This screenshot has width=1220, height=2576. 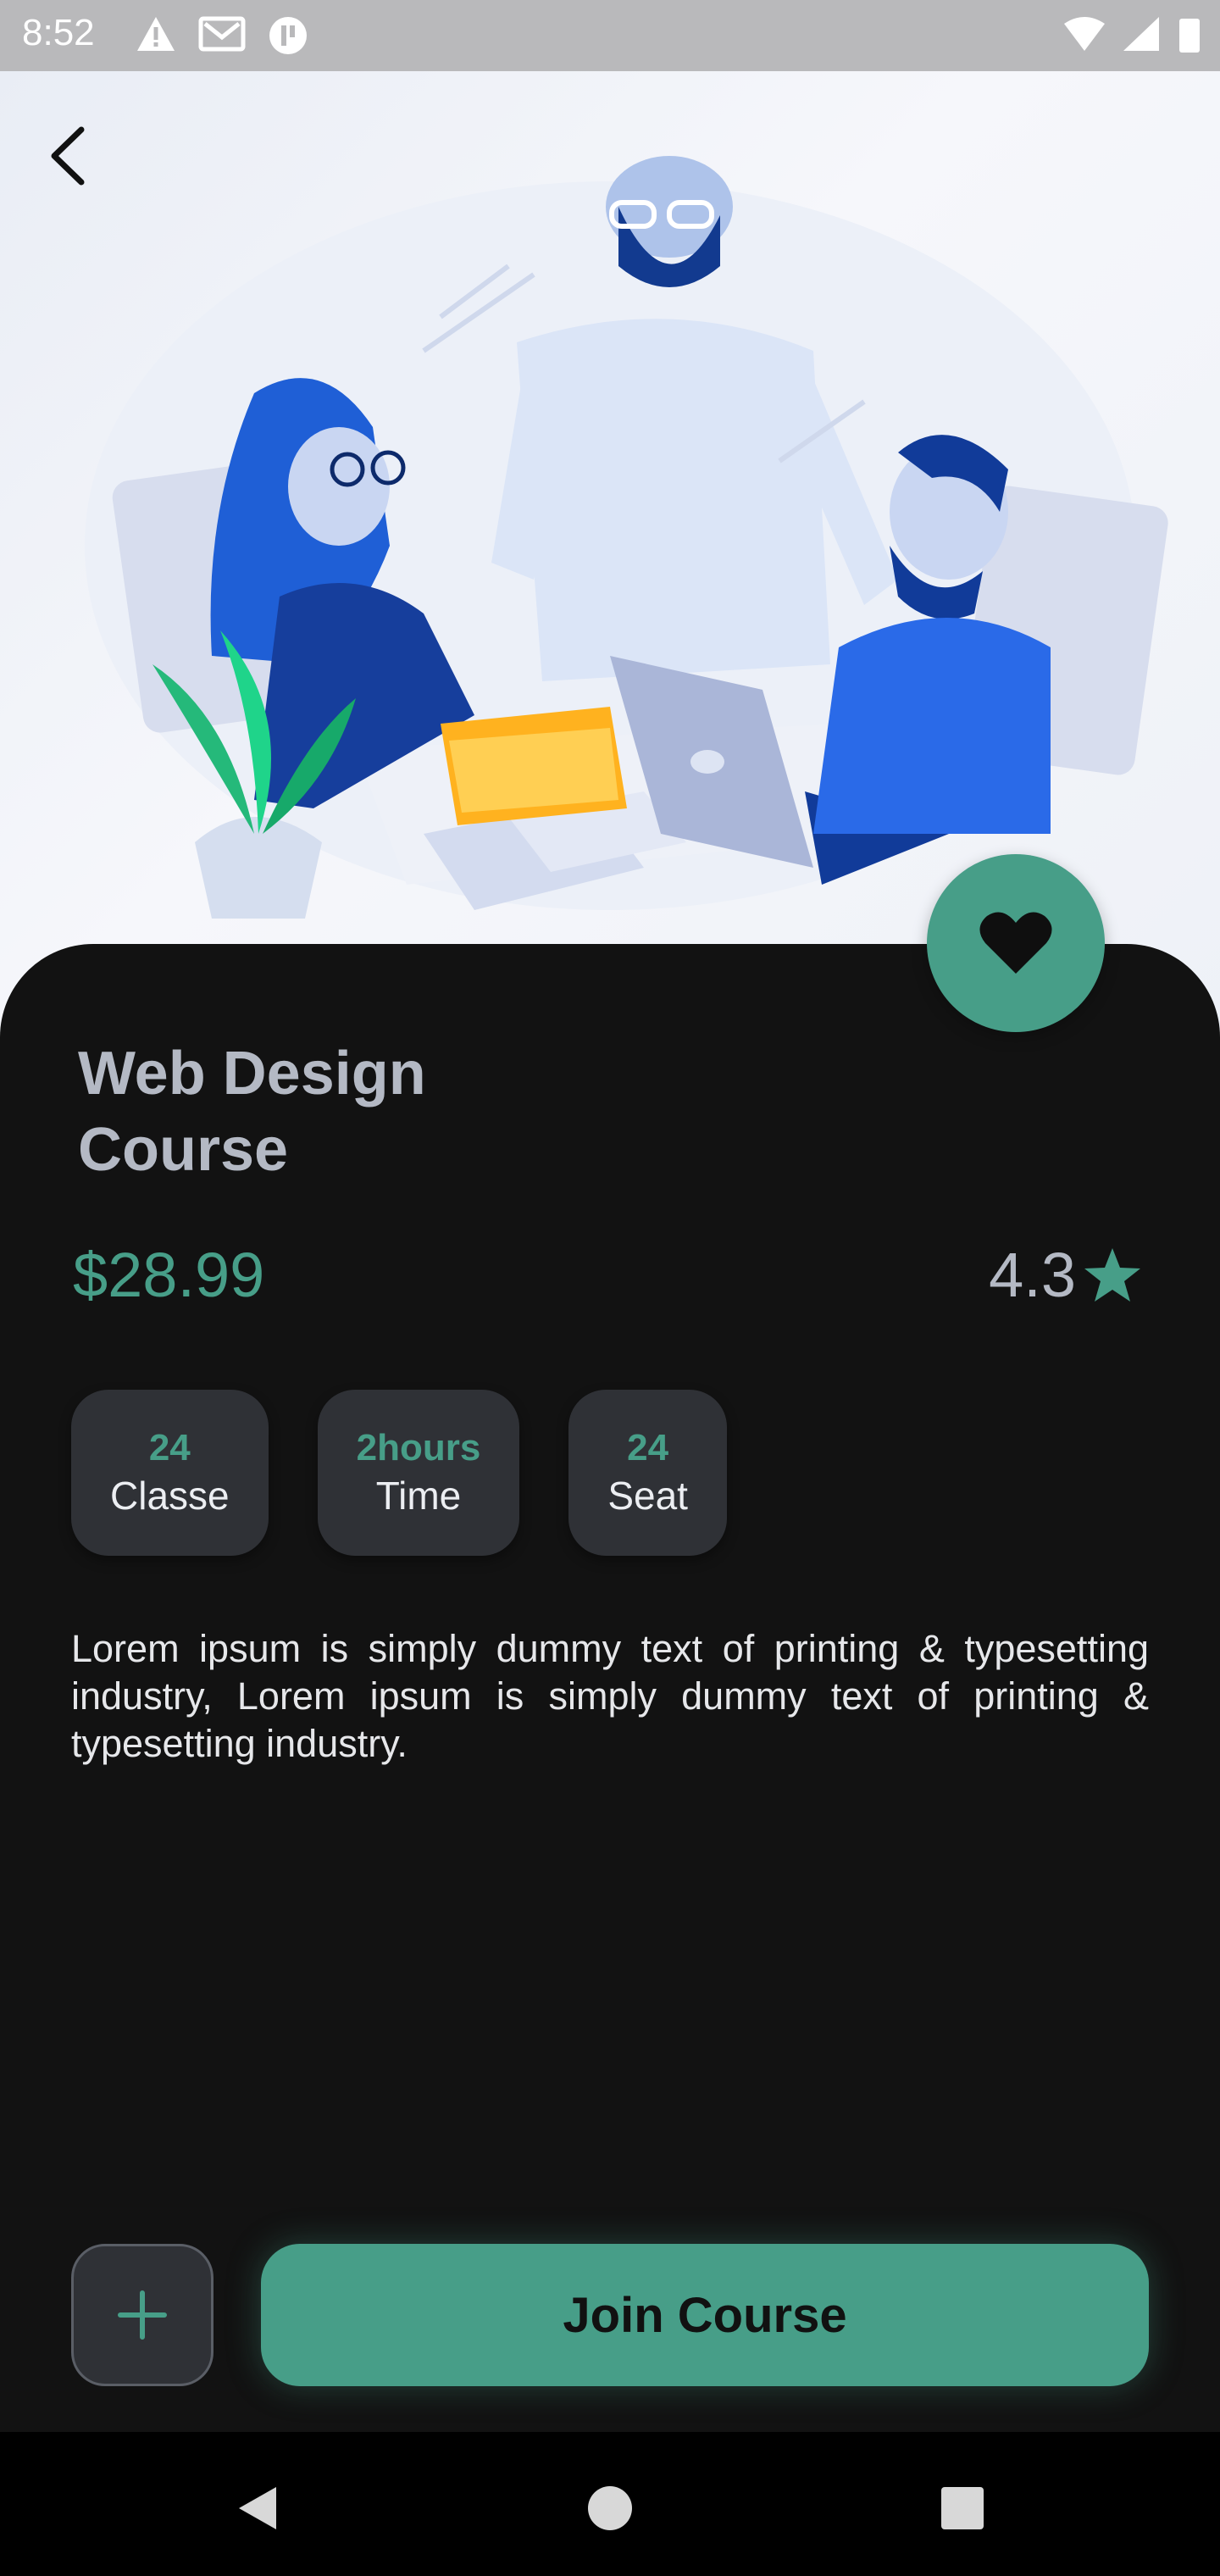 What do you see at coordinates (1189, 36) in the screenshot?
I see `battery-icon` at bounding box center [1189, 36].